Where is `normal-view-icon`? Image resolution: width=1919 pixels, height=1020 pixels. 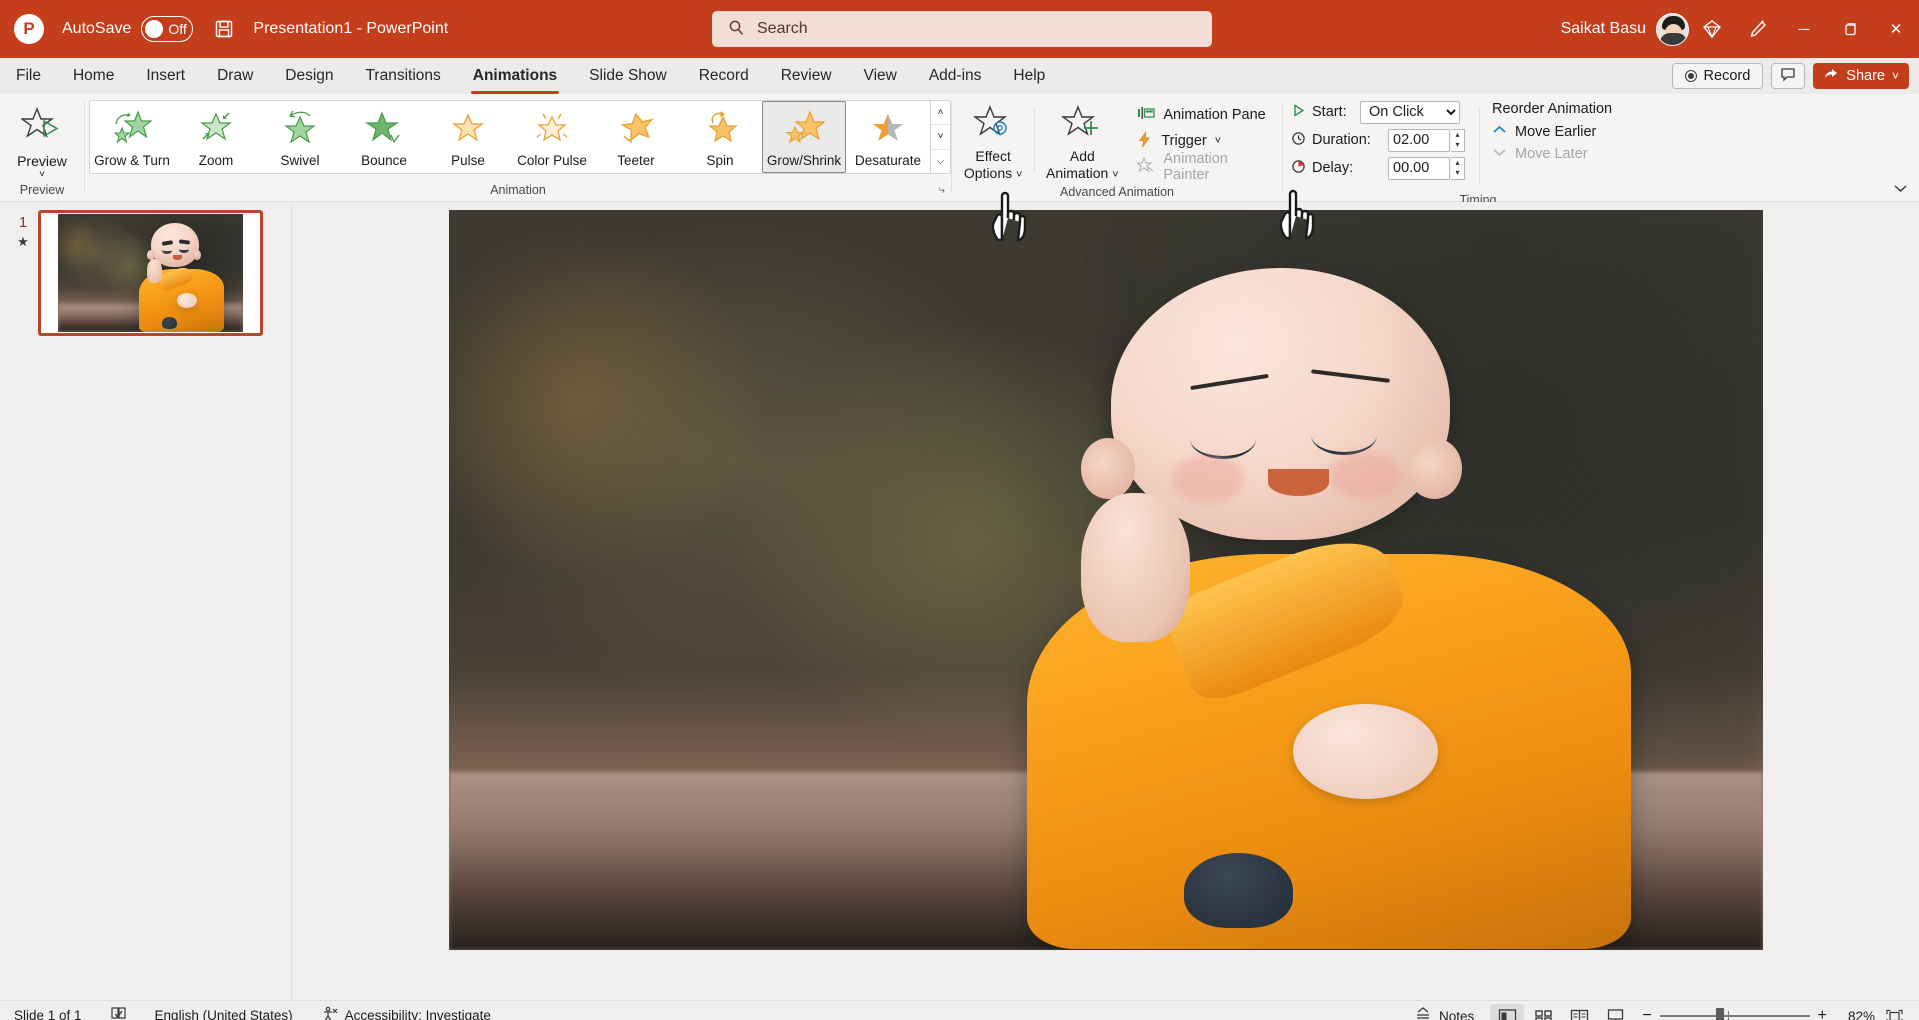 normal-view-icon is located at coordinates (1507, 1014).